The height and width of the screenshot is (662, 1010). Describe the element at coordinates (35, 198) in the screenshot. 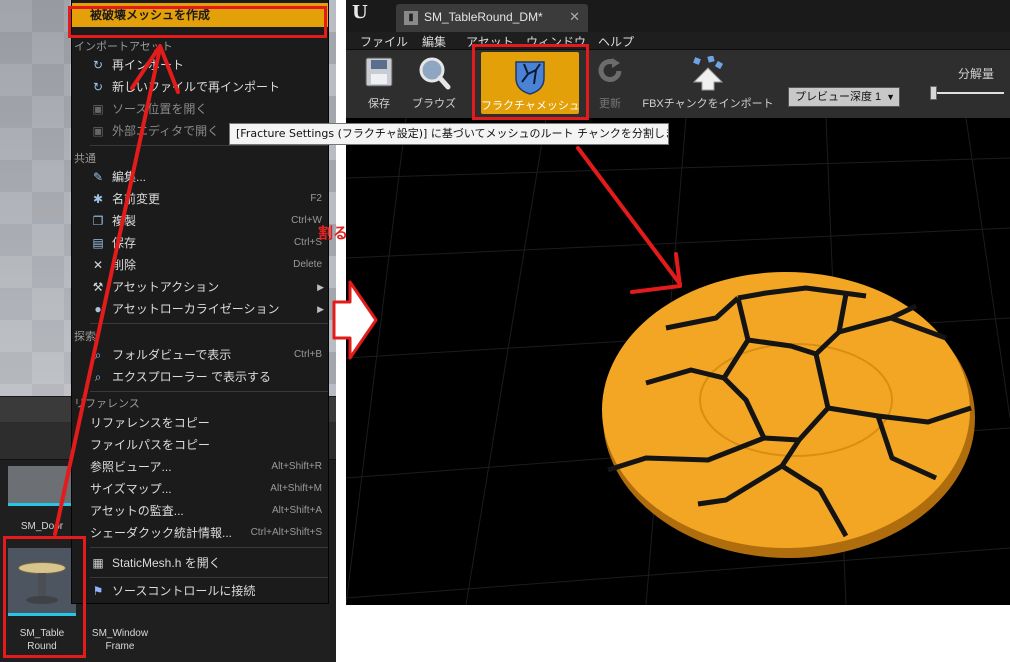

I see `viewport-wall` at that location.